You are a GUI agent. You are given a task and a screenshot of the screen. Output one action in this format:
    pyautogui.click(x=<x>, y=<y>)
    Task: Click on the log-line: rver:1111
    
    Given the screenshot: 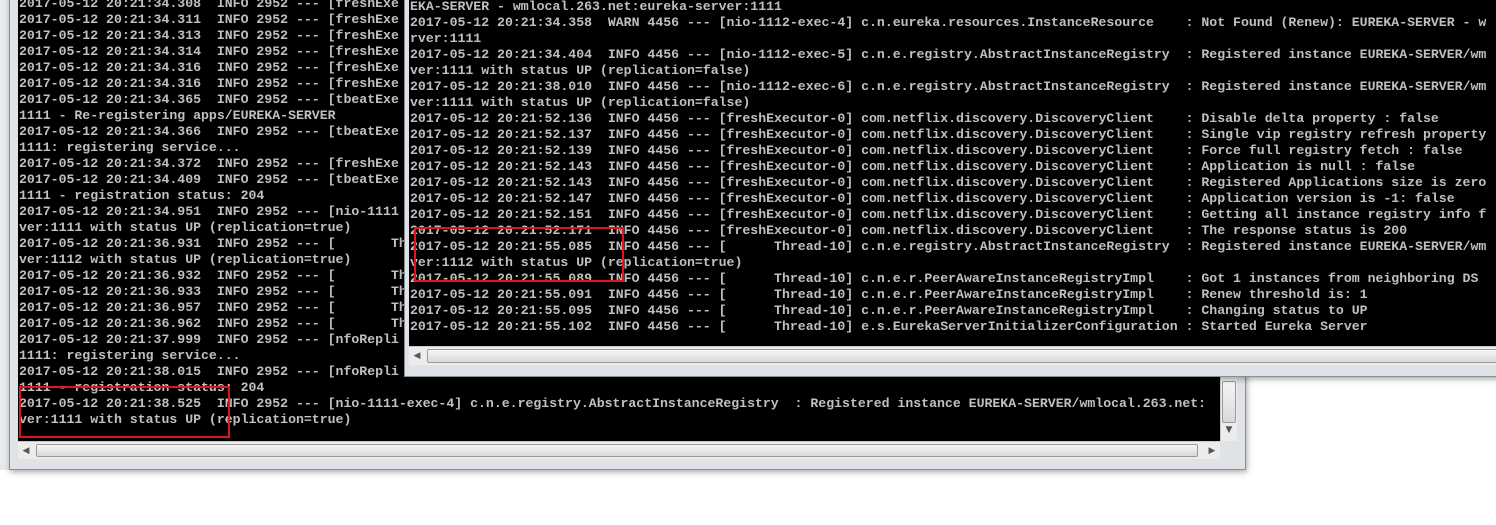 What is the action you would take?
    pyautogui.click(x=446, y=38)
    